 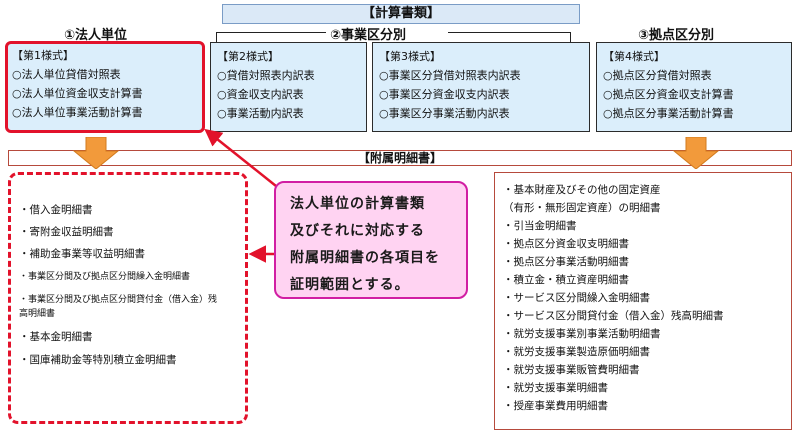 What do you see at coordinates (350, 285) in the screenshot?
I see `callout-line: 証明範囲とする。` at bounding box center [350, 285].